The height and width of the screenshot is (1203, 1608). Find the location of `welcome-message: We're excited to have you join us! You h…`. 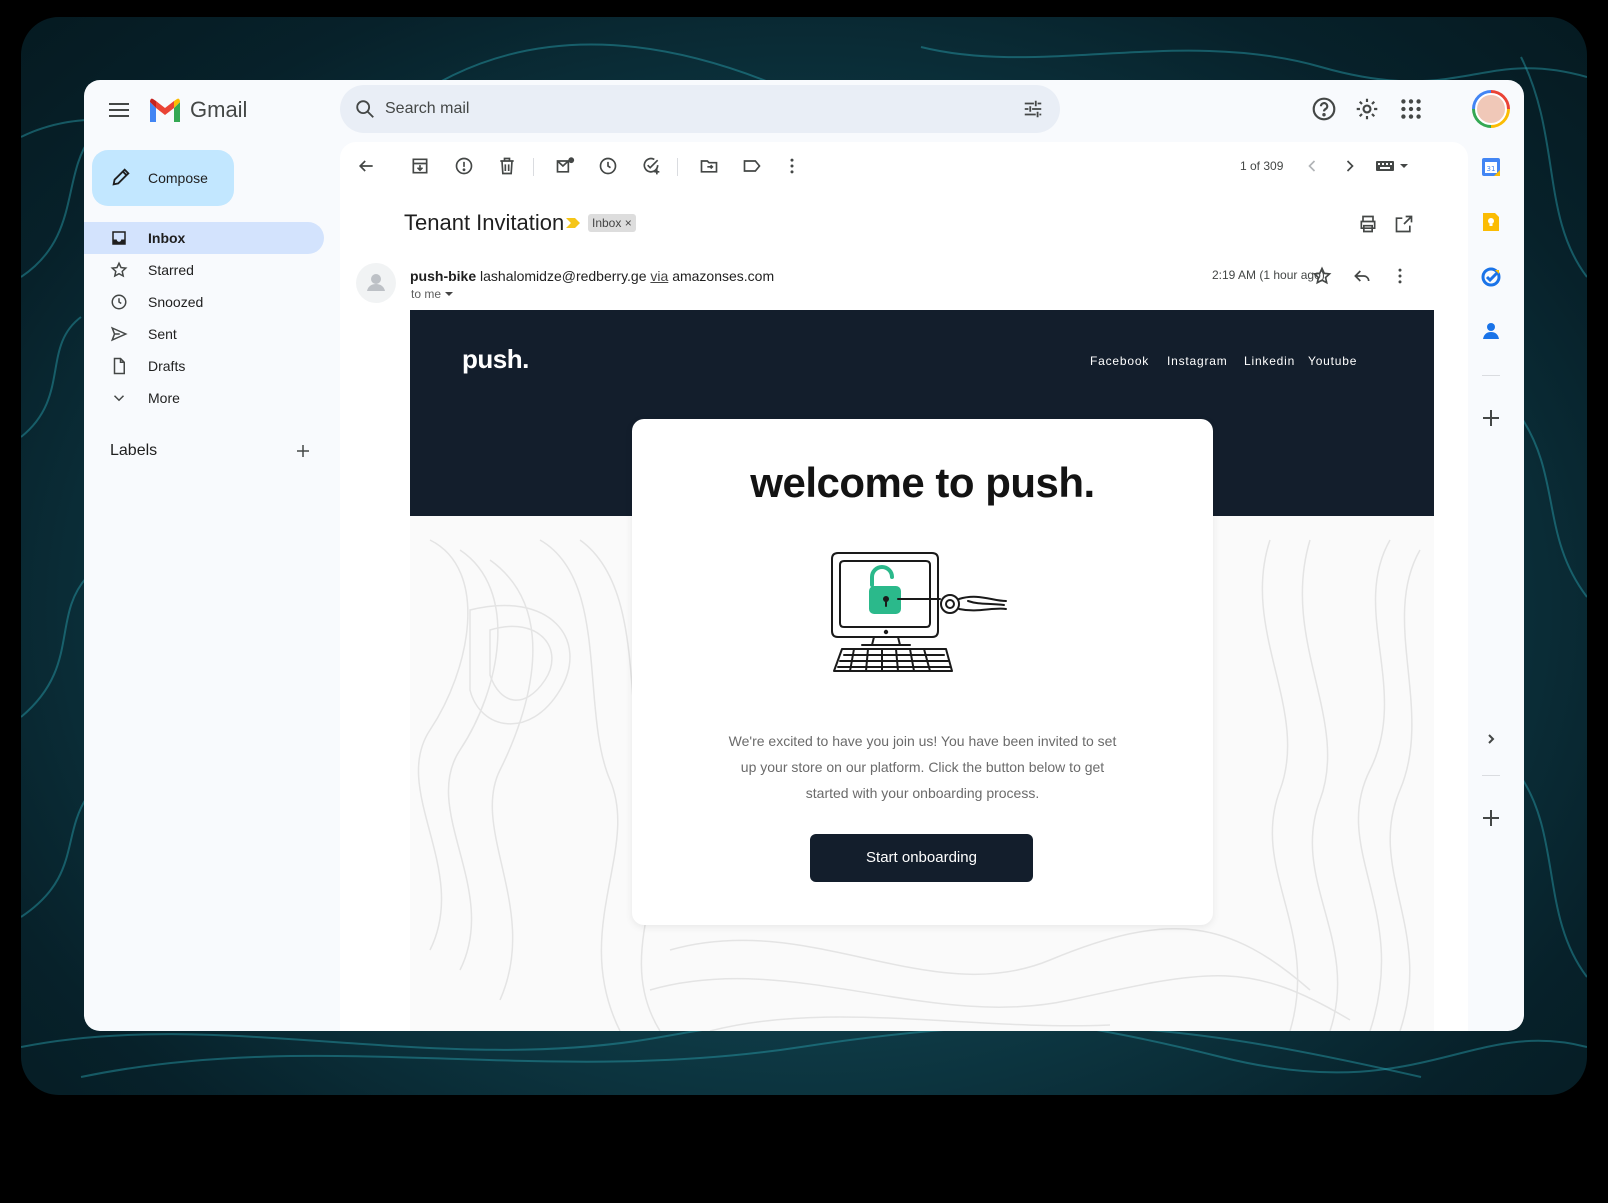

welcome-message: We're excited to have you join us! You h… is located at coordinates (922, 767).